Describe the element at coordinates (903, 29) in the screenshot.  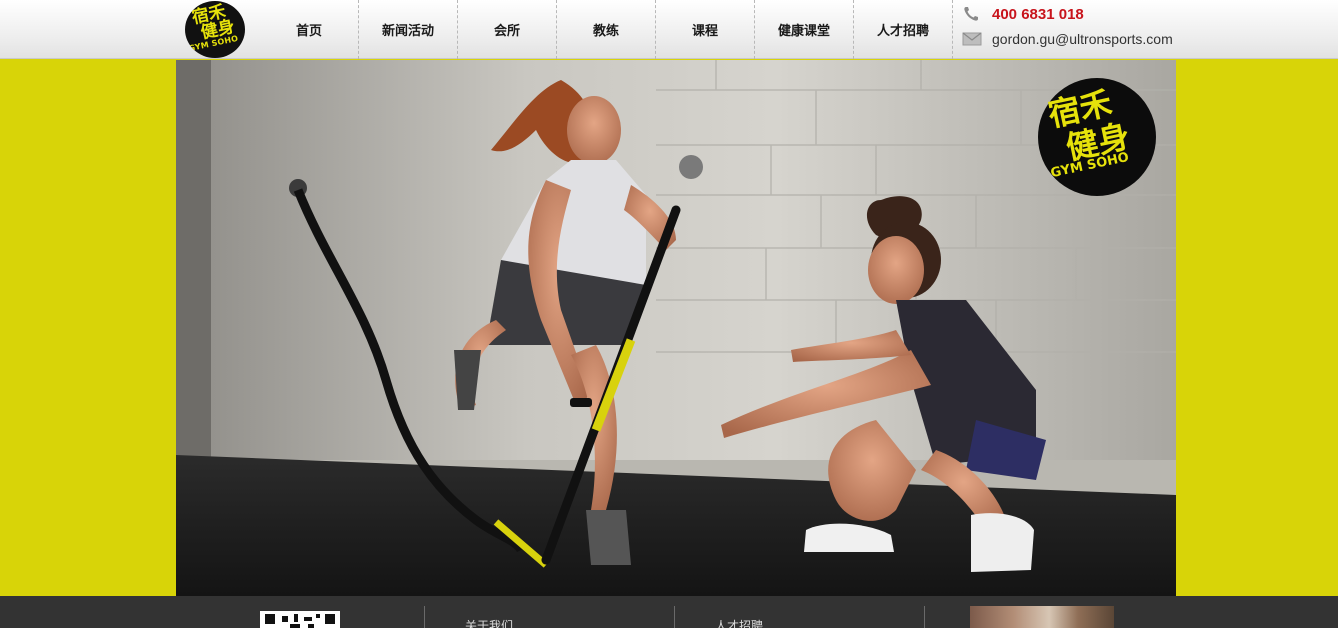
I see `nav-jobs: 人才招聘` at that location.